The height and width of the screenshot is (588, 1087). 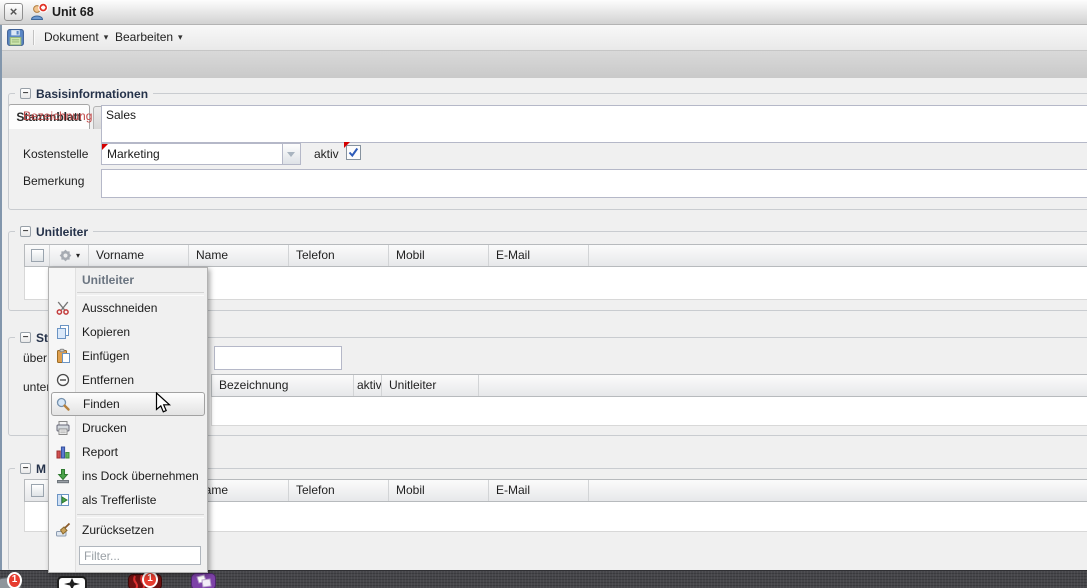 I want to click on column-header-bezeichnung: Bezeichnung, so click(x=283, y=385).